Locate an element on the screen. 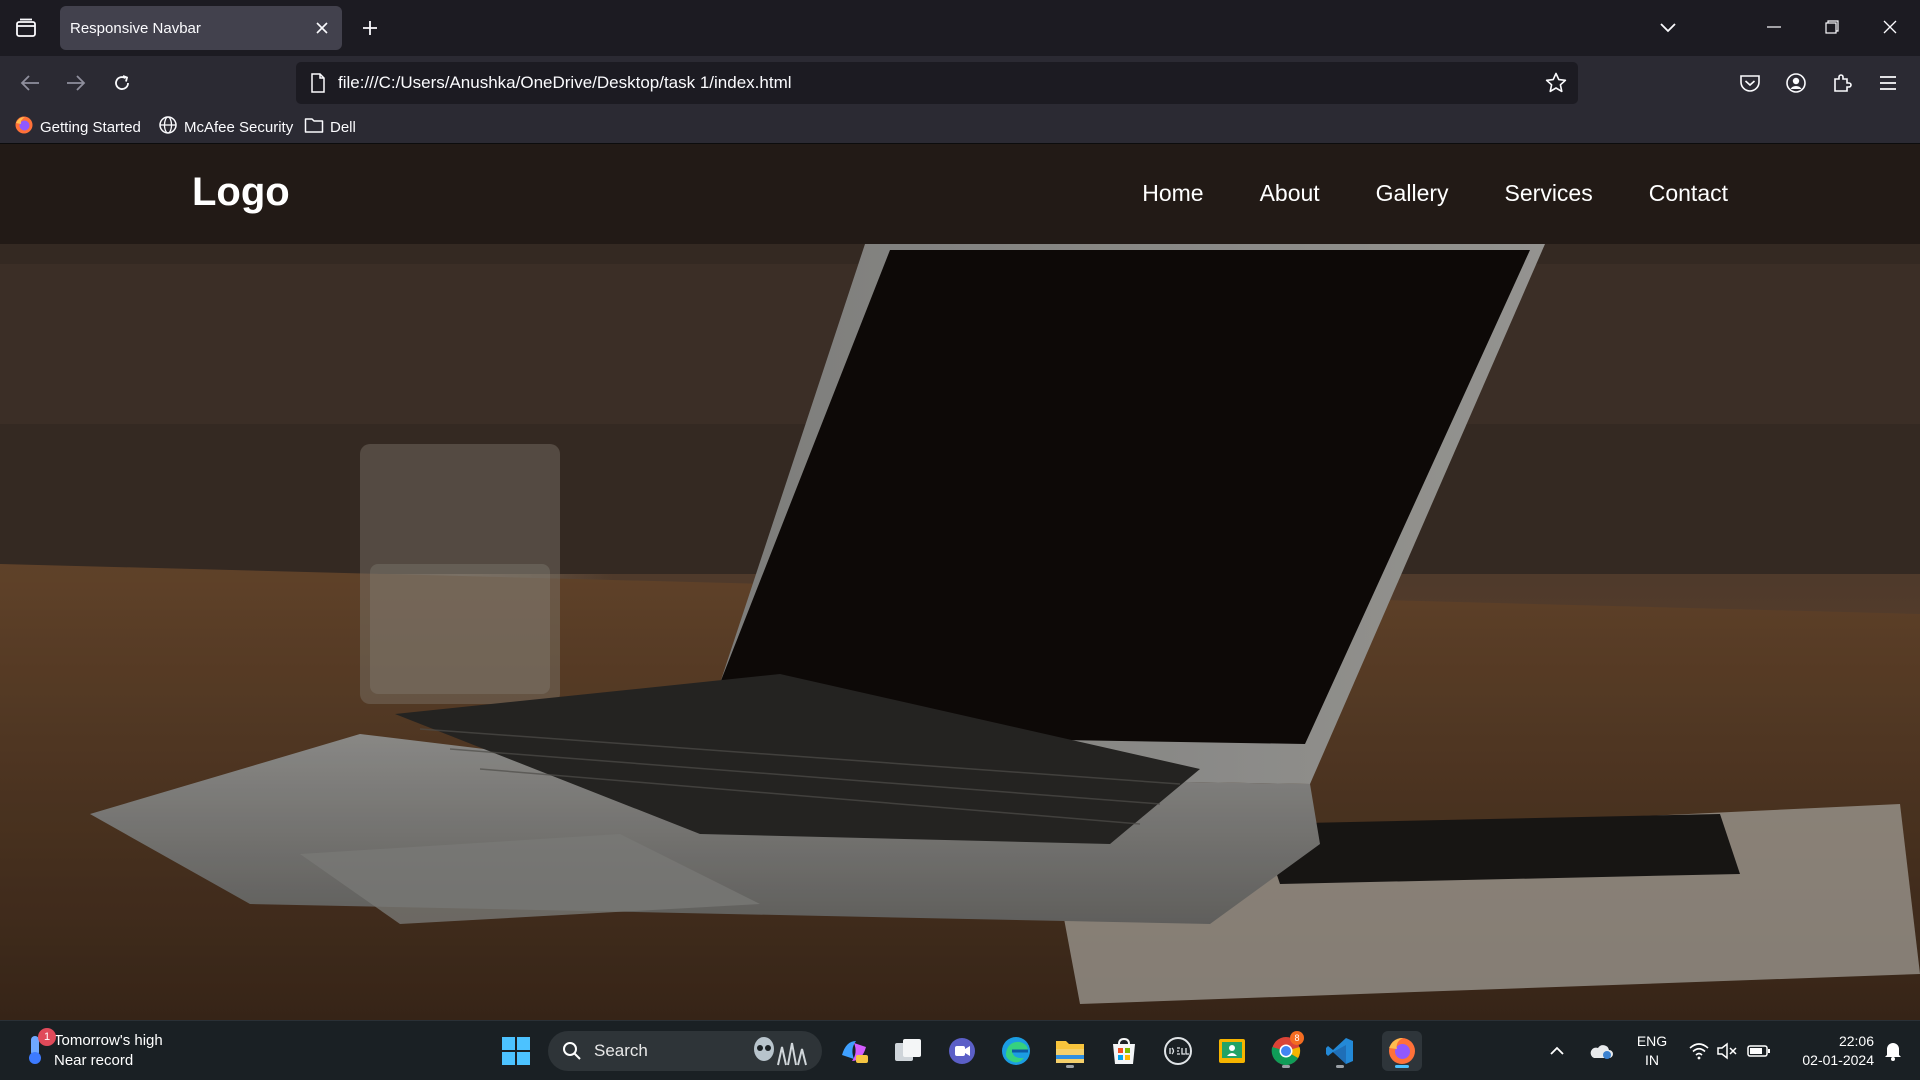 This screenshot has height=1080, width=1920. new-tab-icon is located at coordinates (370, 28).